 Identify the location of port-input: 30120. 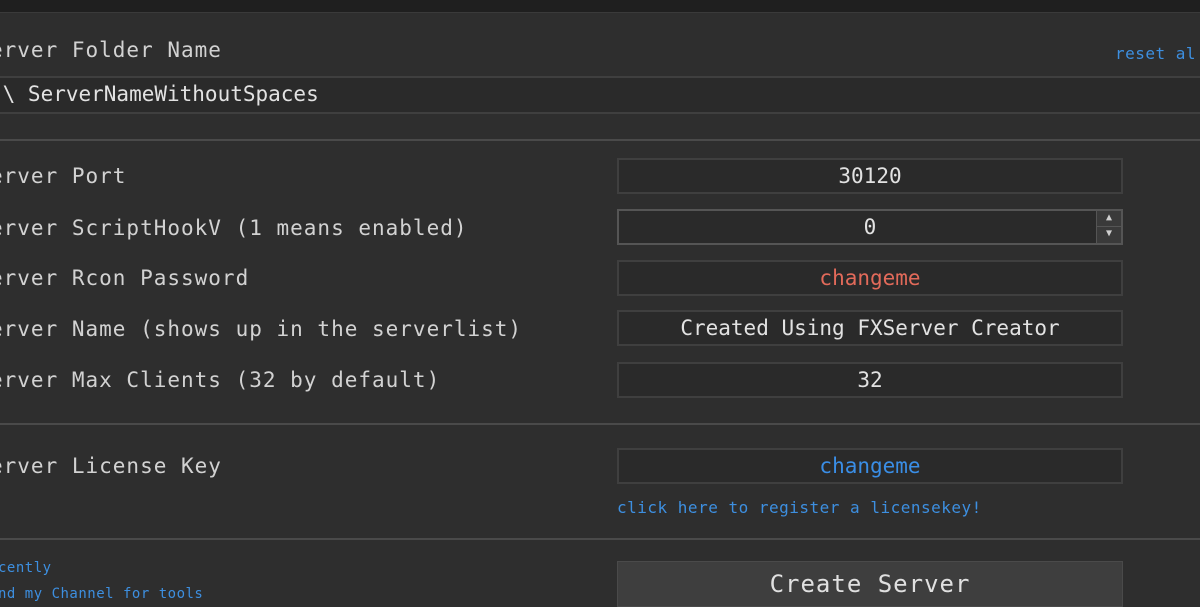
(870, 176).